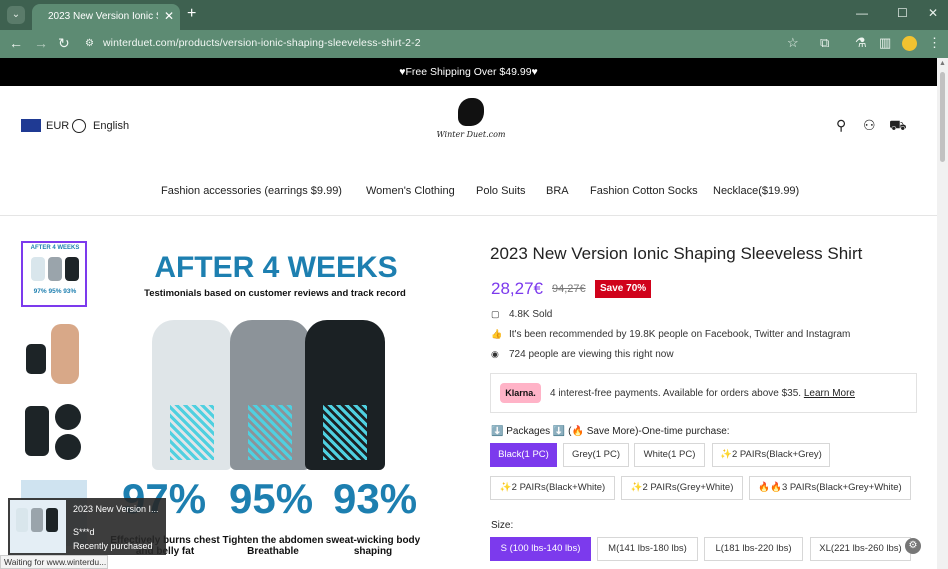 This screenshot has height=569, width=948. Describe the element at coordinates (862, 13) in the screenshot. I see `minimize-icon: —` at that location.